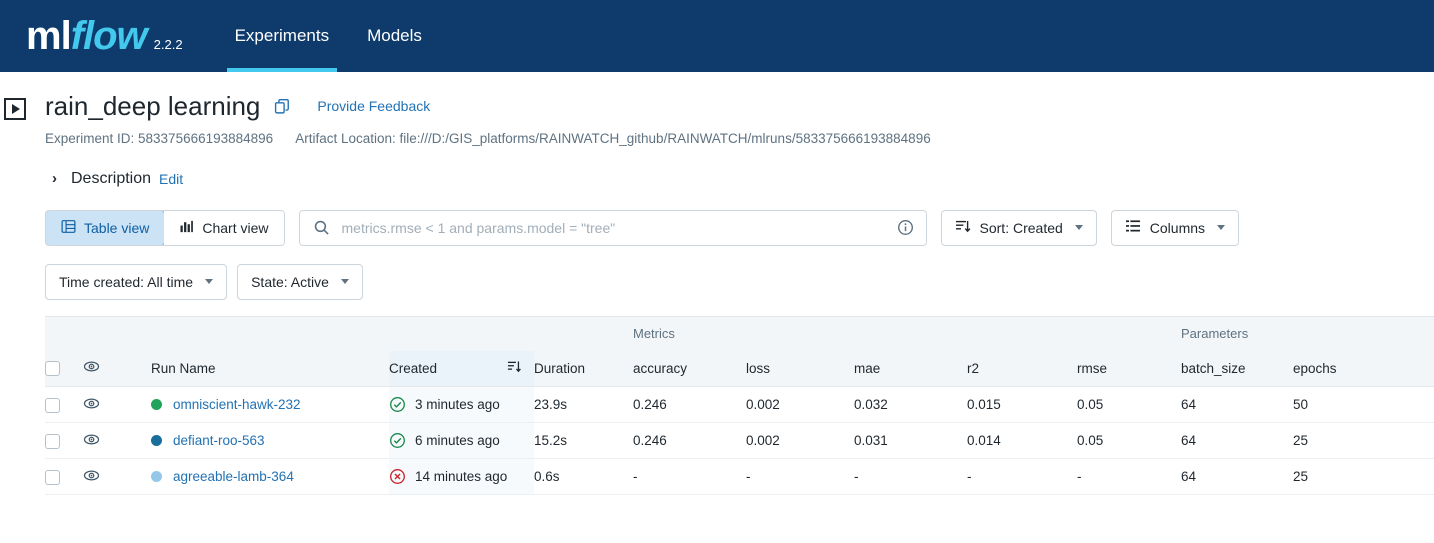  What do you see at coordinates (800, 369) in the screenshot?
I see `column-header-loss: loss` at bounding box center [800, 369].